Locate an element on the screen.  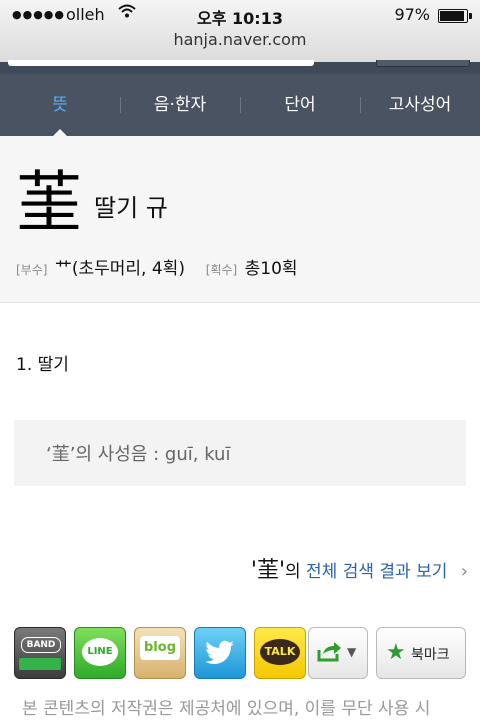
character-meta: [부수] 艹(초두머리, 4획) [획수] 총10획 is located at coordinates (157, 266).